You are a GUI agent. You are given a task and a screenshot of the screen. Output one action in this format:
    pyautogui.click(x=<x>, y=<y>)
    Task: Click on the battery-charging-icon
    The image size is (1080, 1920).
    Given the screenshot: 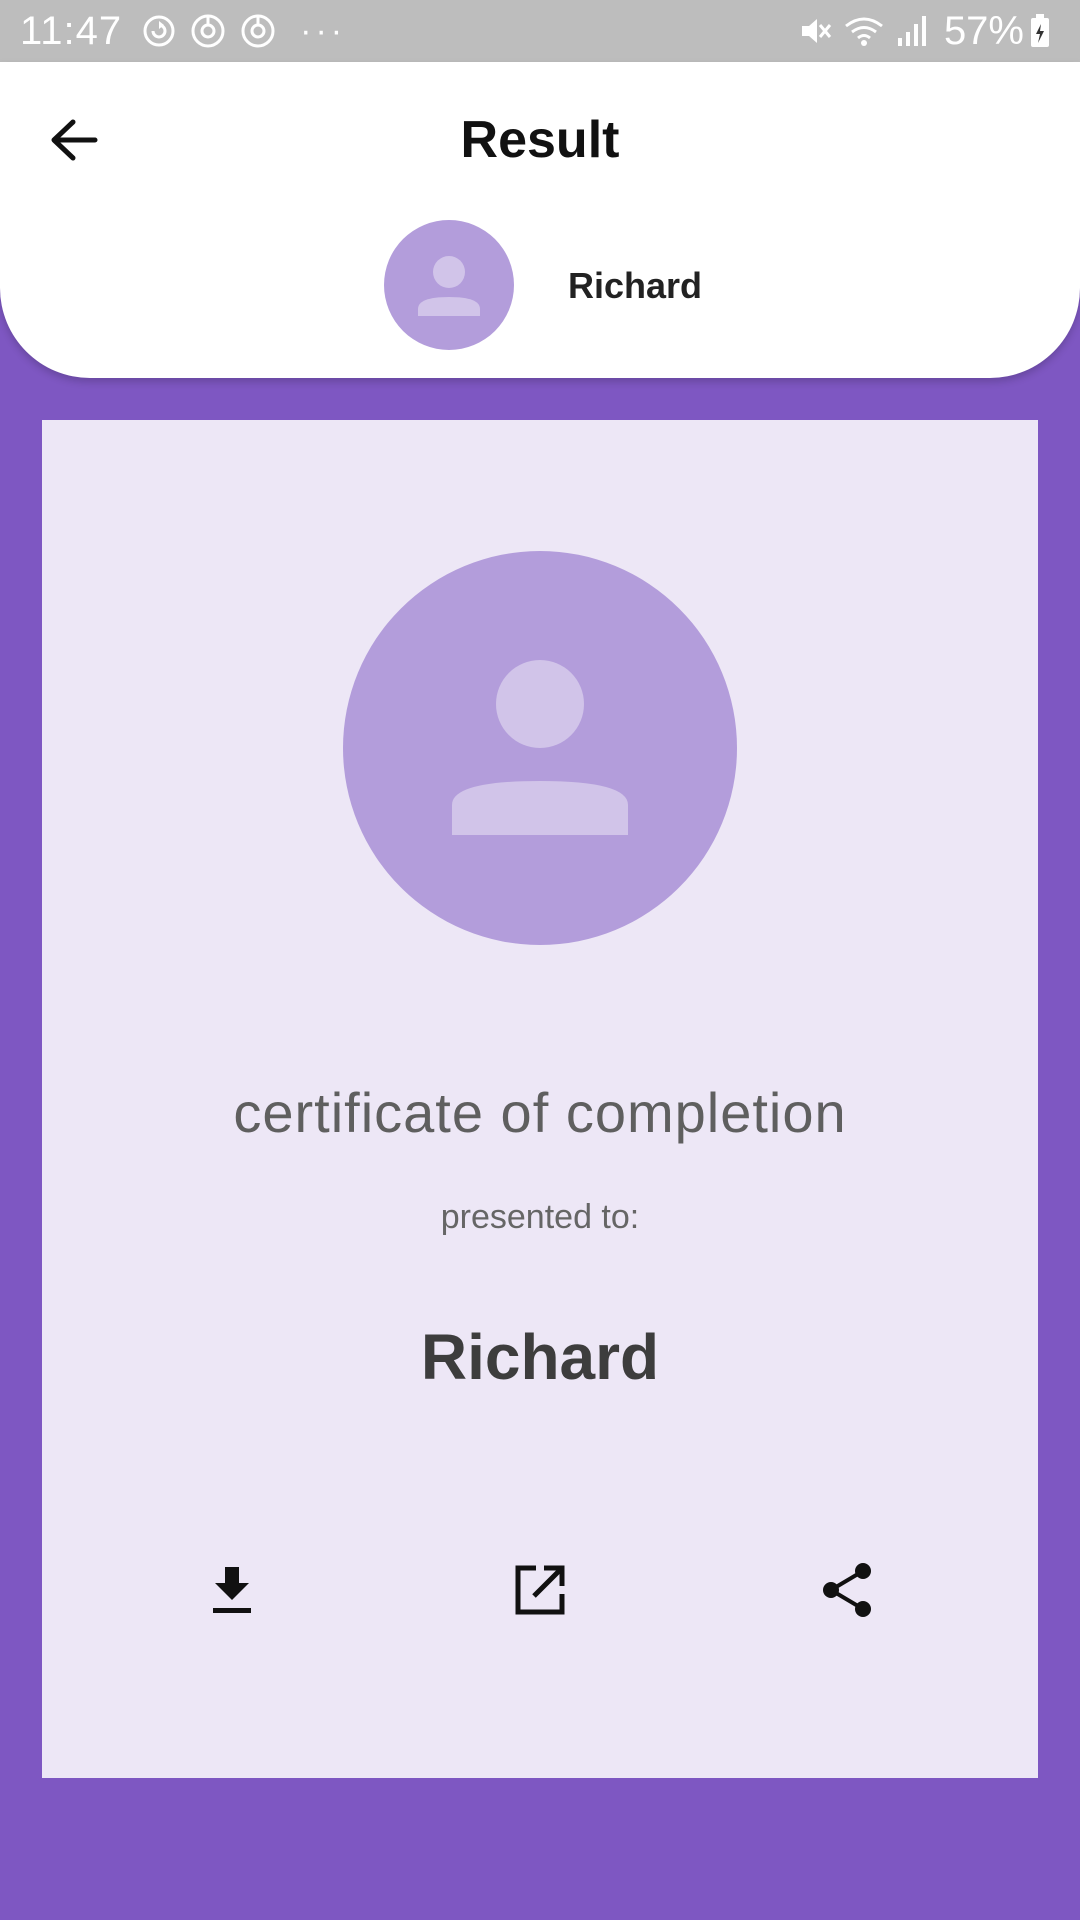 What is the action you would take?
    pyautogui.click(x=1040, y=31)
    